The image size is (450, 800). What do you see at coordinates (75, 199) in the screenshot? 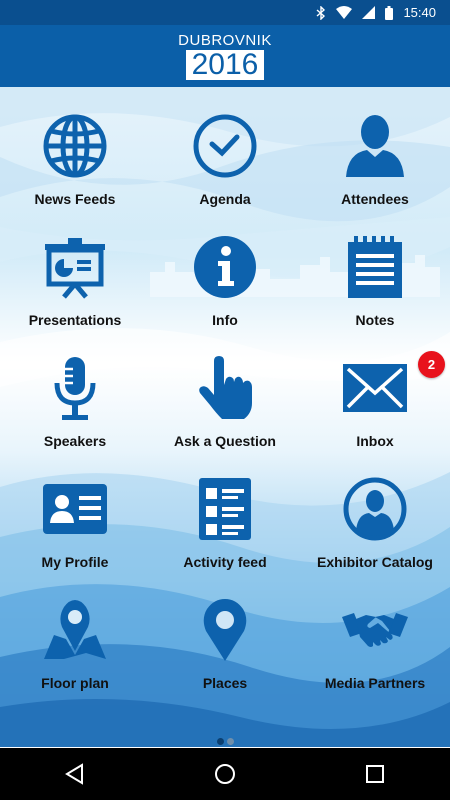
I see `menu-item-label: News Feeds` at bounding box center [75, 199].